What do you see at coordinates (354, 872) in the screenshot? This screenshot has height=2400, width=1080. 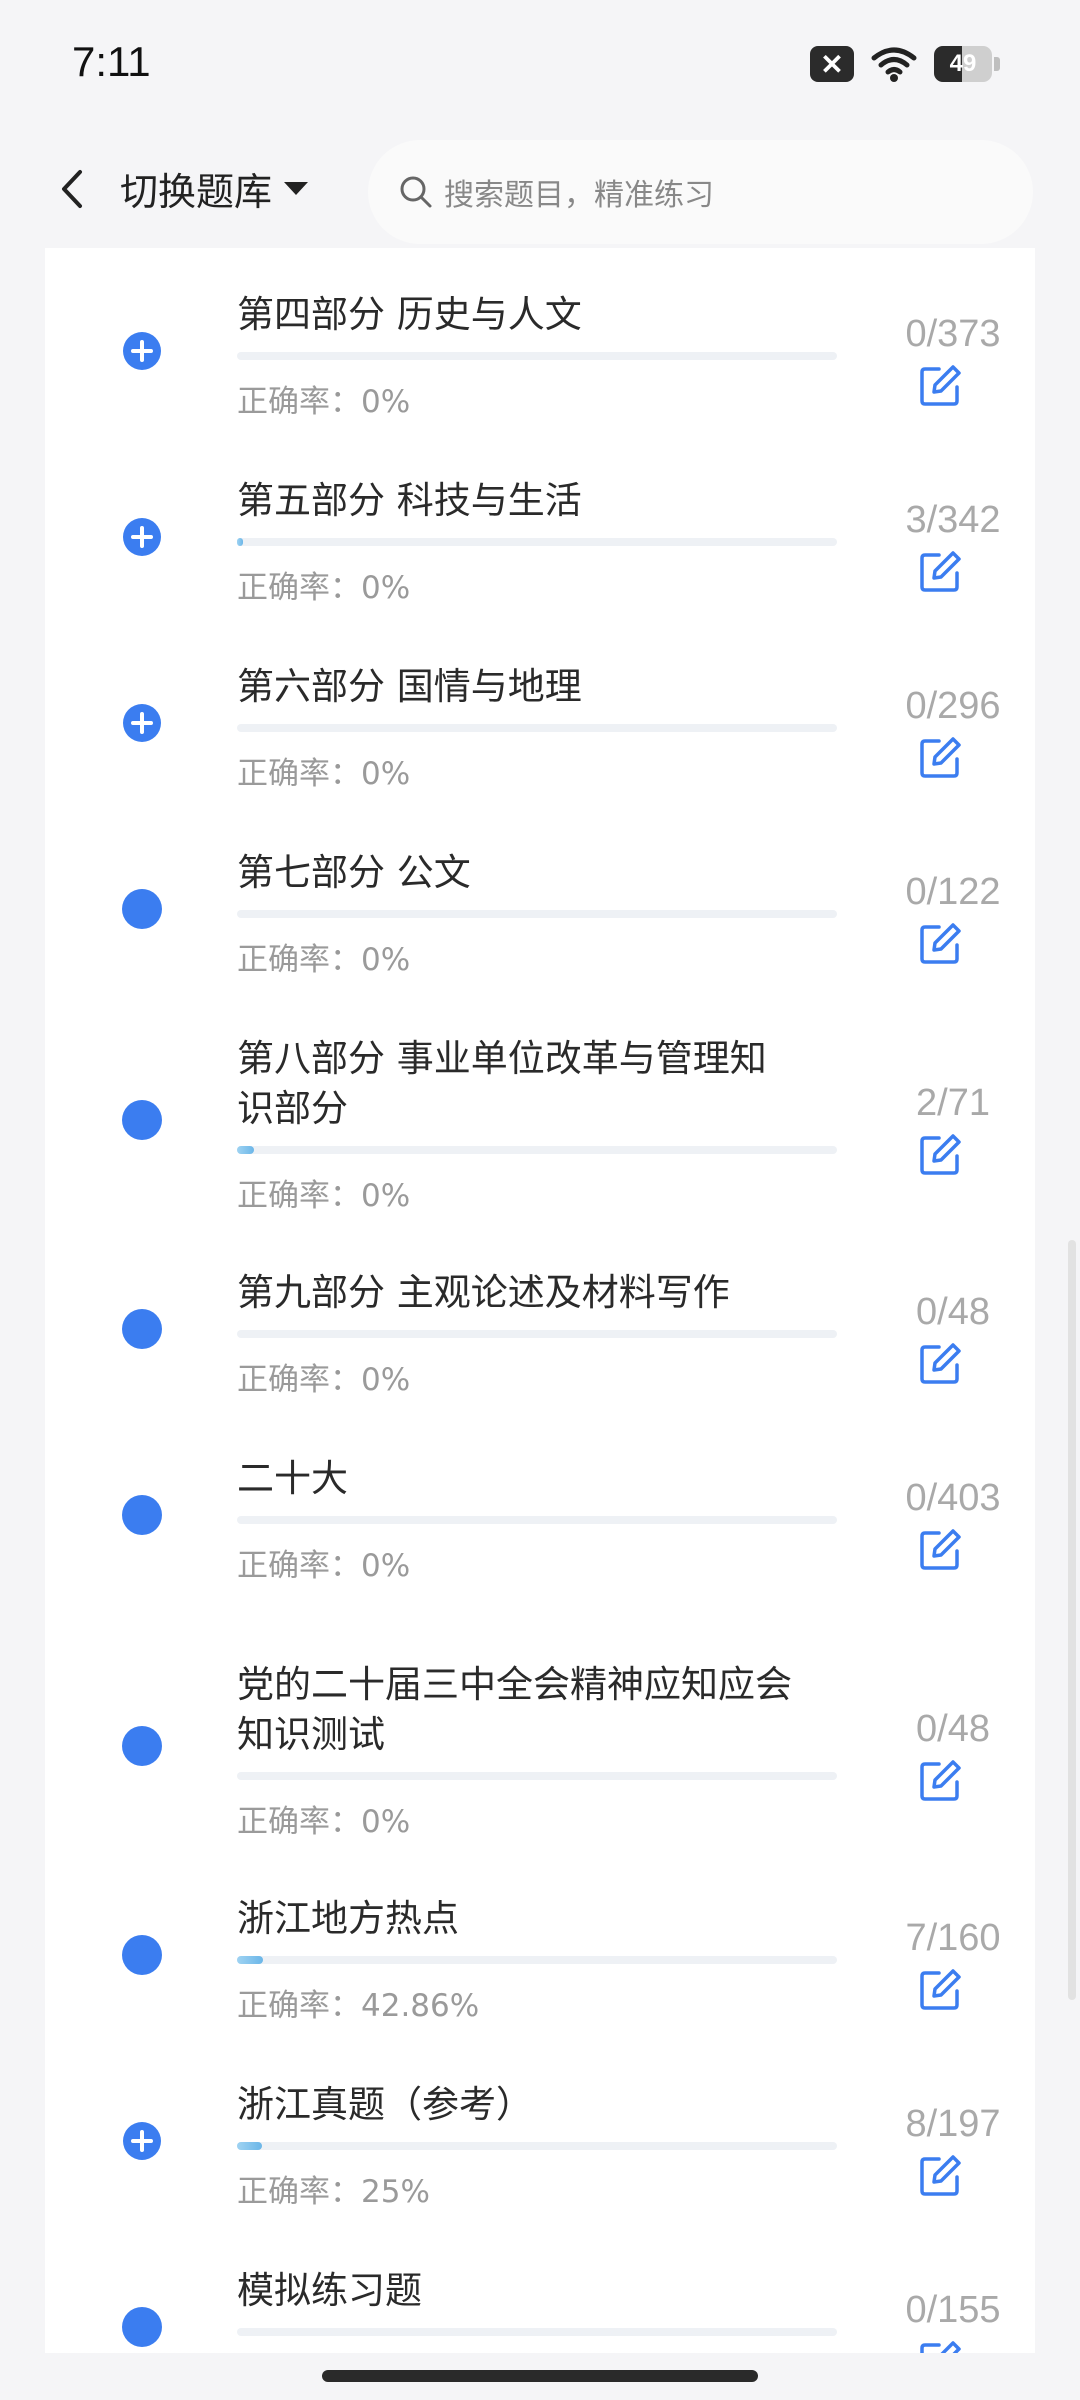 I see `item-title: 第七部分 公文` at bounding box center [354, 872].